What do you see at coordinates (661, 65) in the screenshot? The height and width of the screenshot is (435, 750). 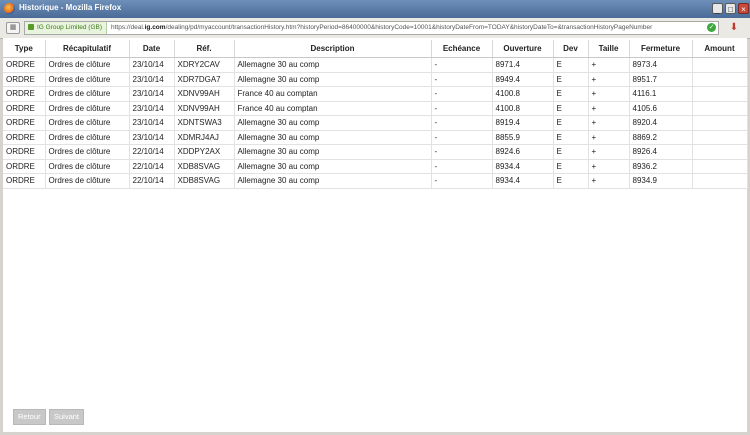 I see `cell-closing: 8973.4` at bounding box center [661, 65].